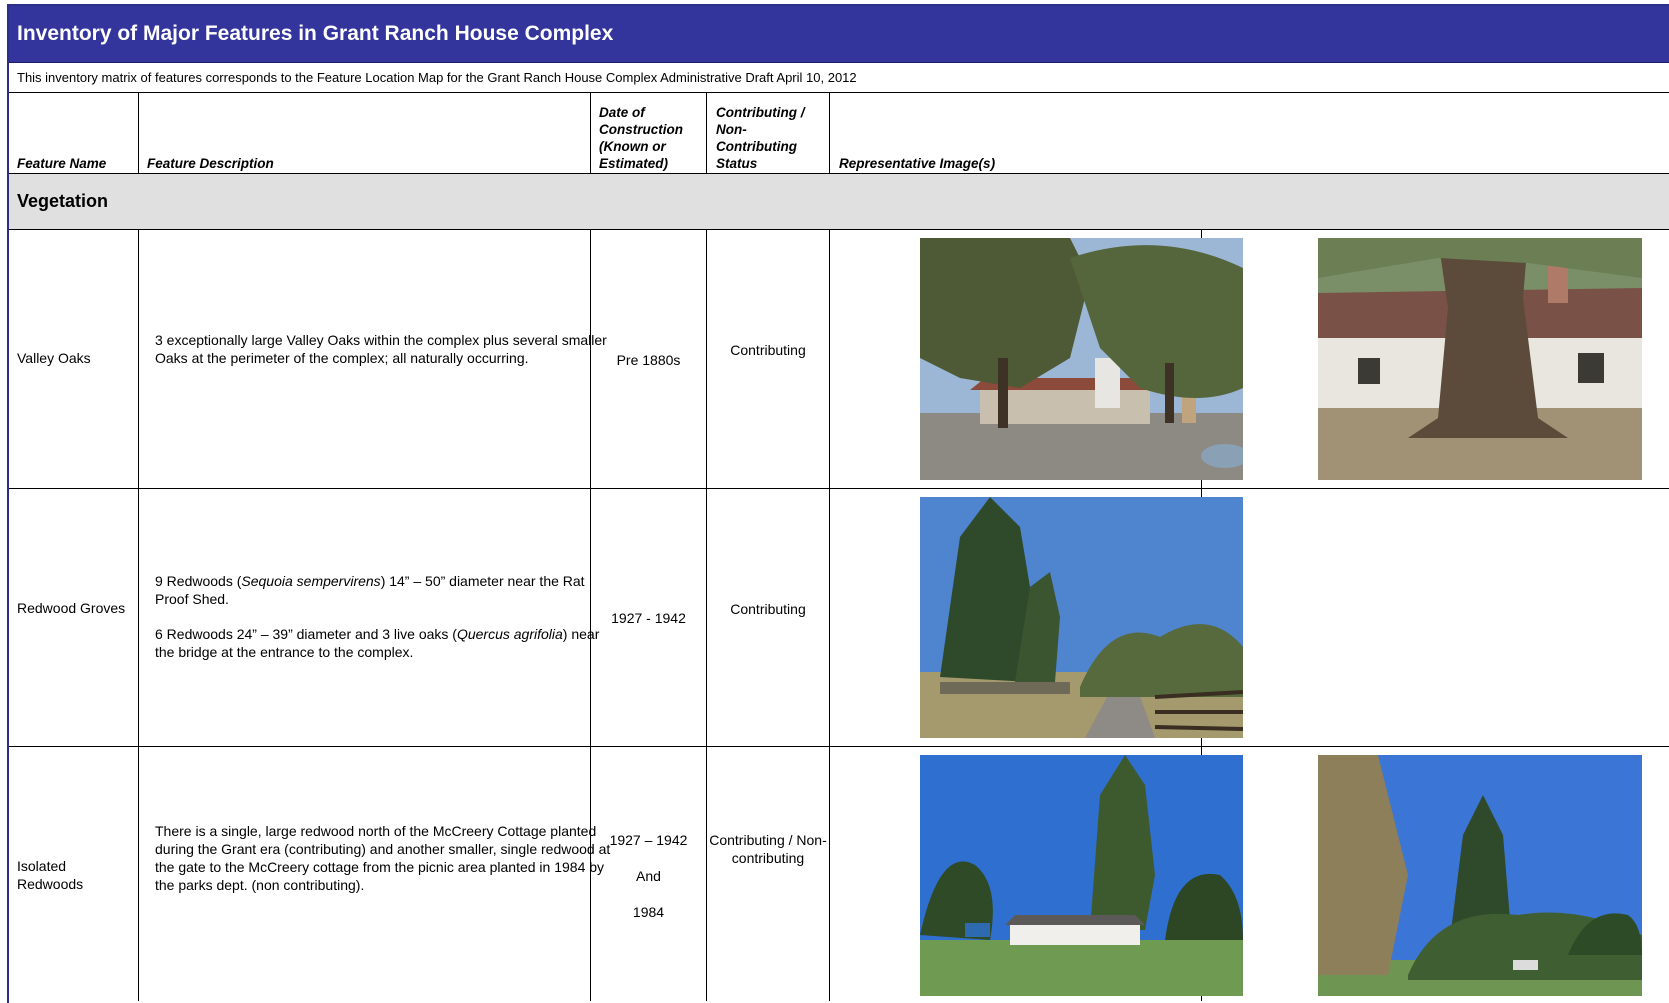 The image size is (1669, 1003). I want to click on date-cell: 1927 – 1942 And 1984, so click(648, 876).